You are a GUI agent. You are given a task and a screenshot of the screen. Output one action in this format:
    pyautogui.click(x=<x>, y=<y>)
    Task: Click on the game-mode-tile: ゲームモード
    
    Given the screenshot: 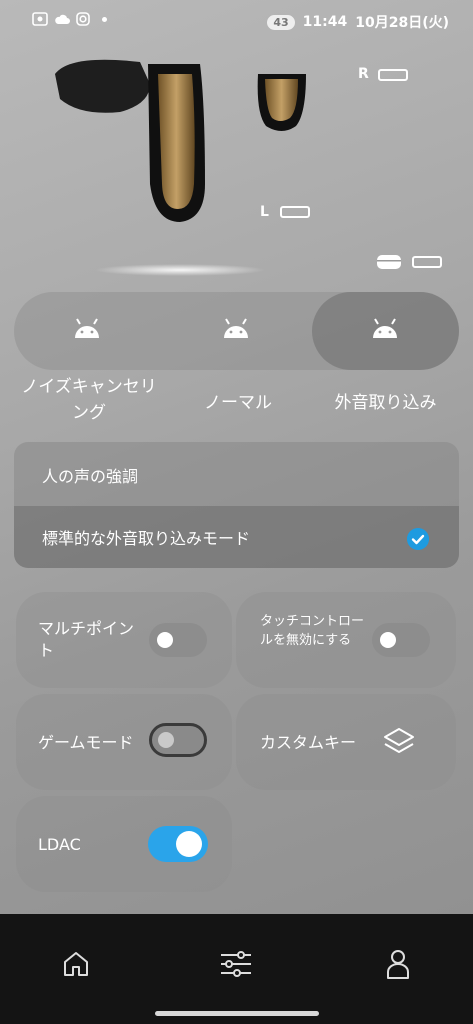 What is the action you would take?
    pyautogui.click(x=124, y=742)
    